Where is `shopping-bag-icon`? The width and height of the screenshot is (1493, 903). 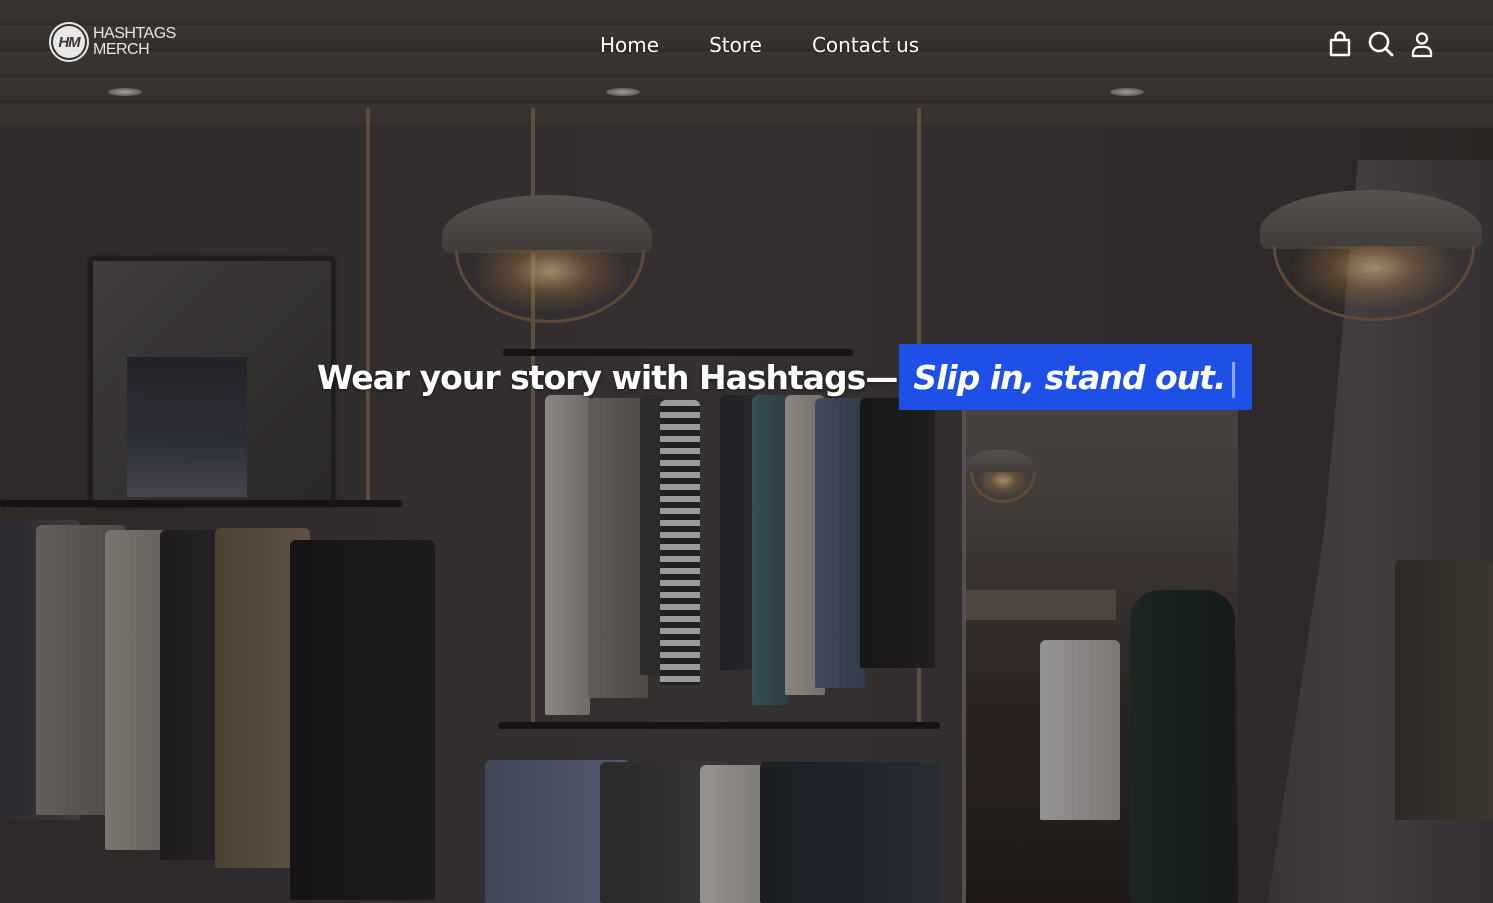 shopping-bag-icon is located at coordinates (1340, 44).